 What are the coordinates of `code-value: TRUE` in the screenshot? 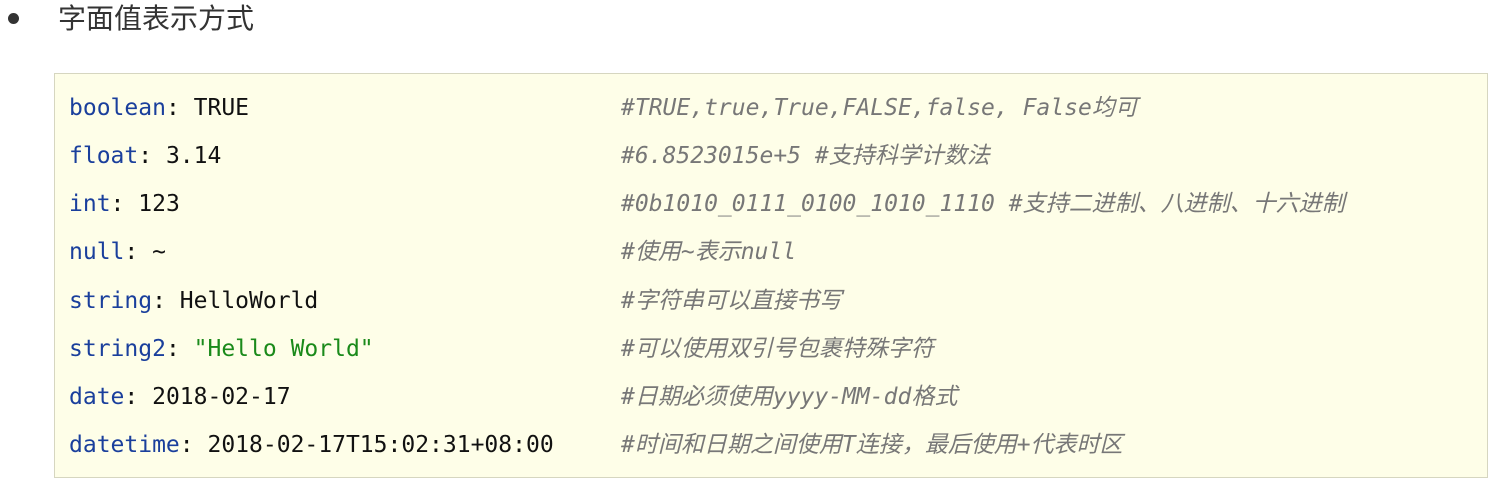 It's located at (221, 108).